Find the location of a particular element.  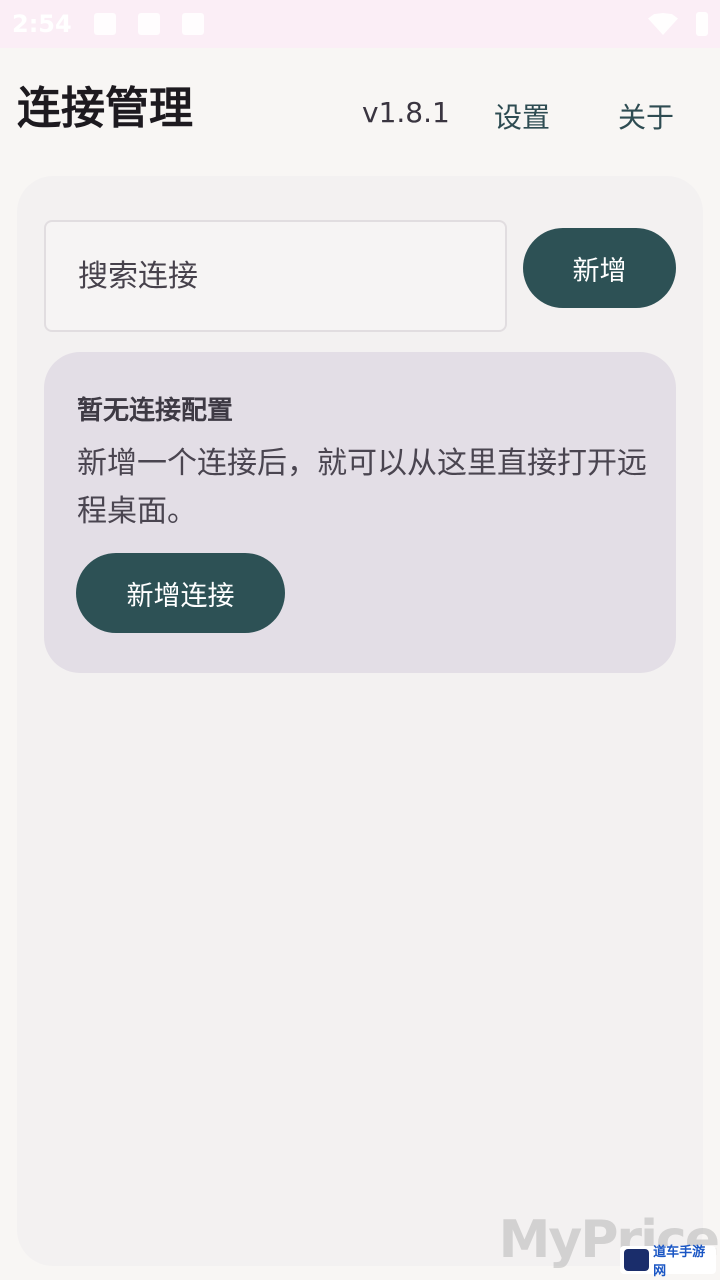

watermark-badge: 道车手游网 is located at coordinates (668, 1262).